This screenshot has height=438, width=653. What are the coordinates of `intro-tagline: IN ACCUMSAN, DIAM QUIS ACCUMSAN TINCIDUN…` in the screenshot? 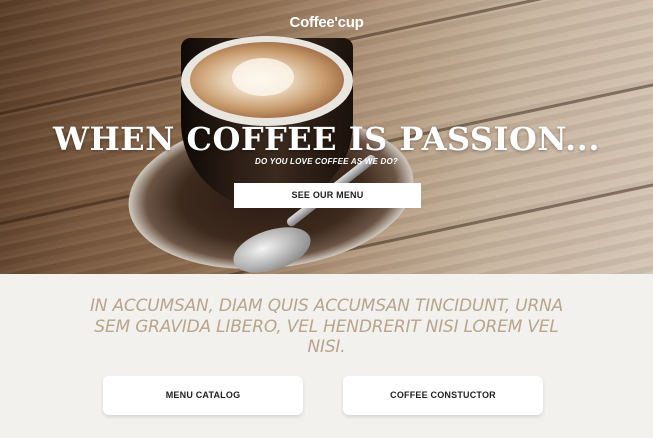 It's located at (326, 326).